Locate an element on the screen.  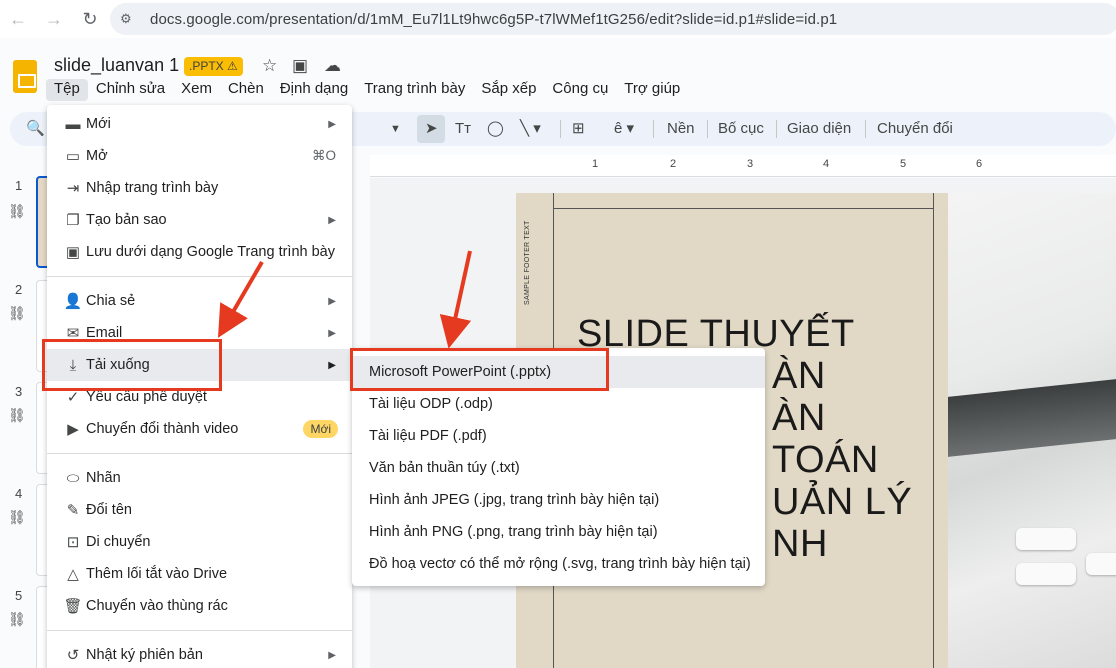
annotation-arrows is located at coordinates (344, 299).